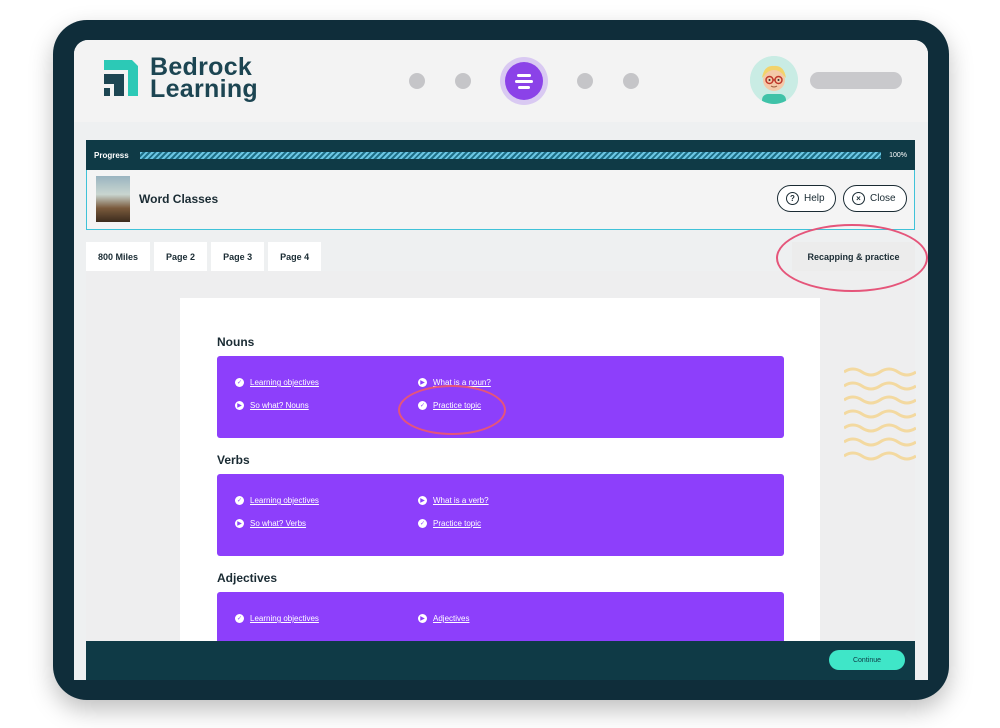  What do you see at coordinates (179, 199) in the screenshot?
I see `lesson-title: Word Classes` at bounding box center [179, 199].